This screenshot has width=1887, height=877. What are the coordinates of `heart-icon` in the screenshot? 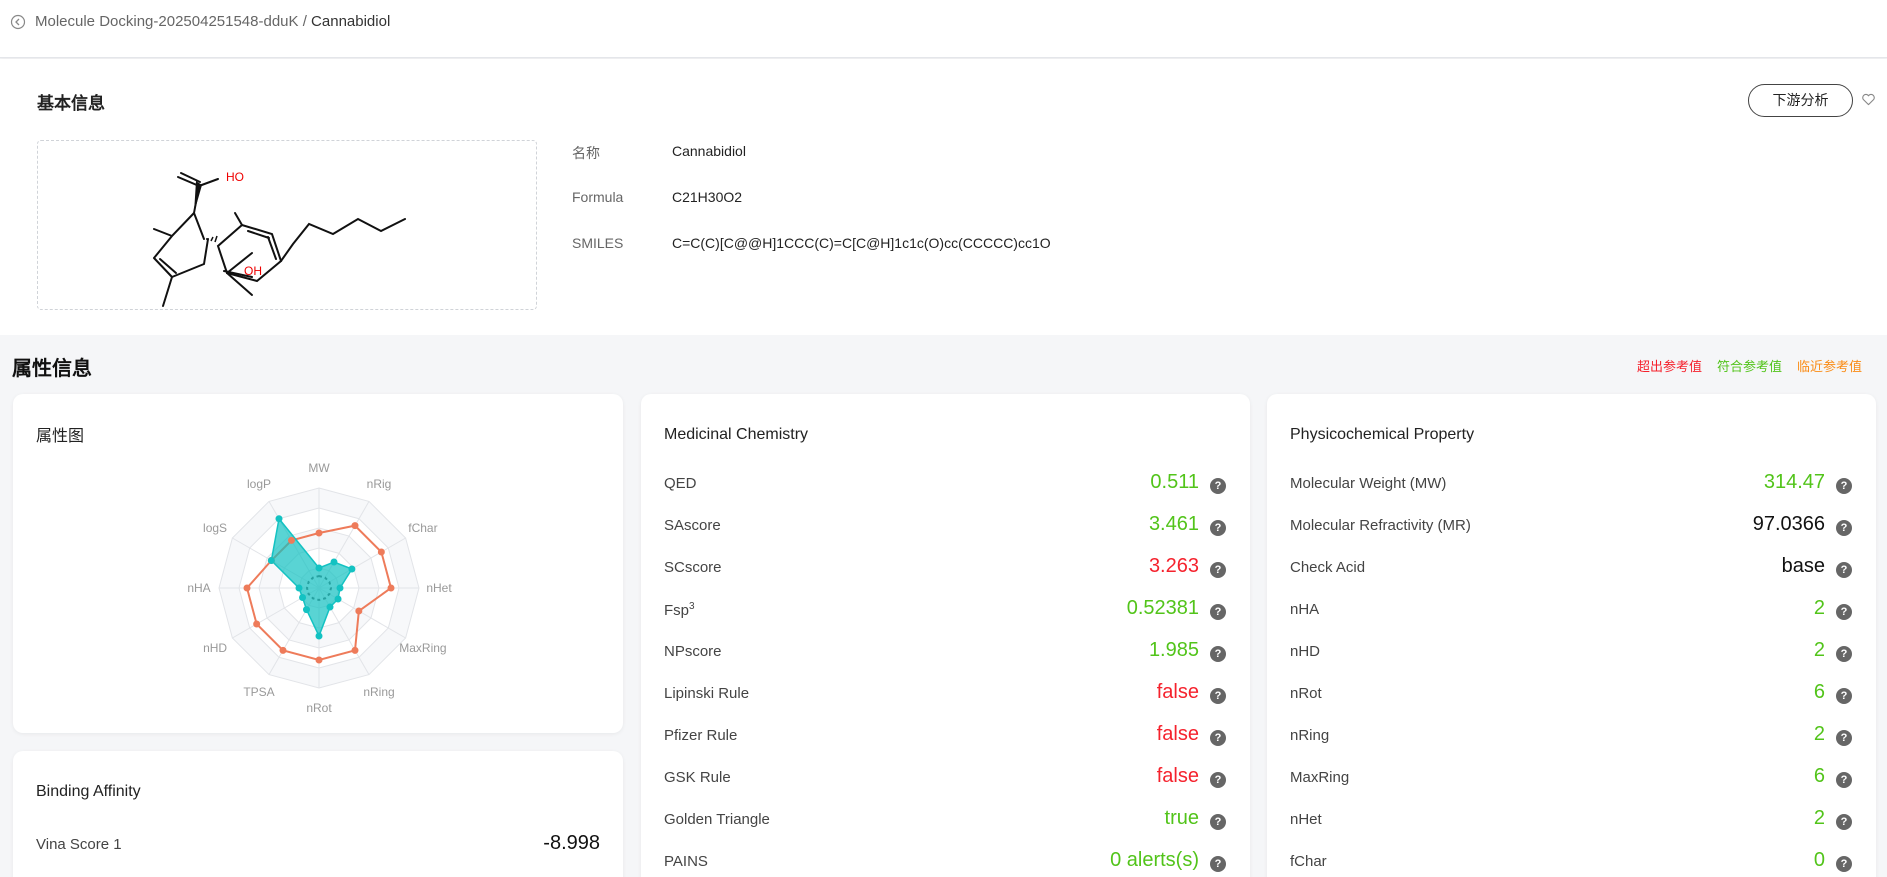 It's located at (1868, 99).